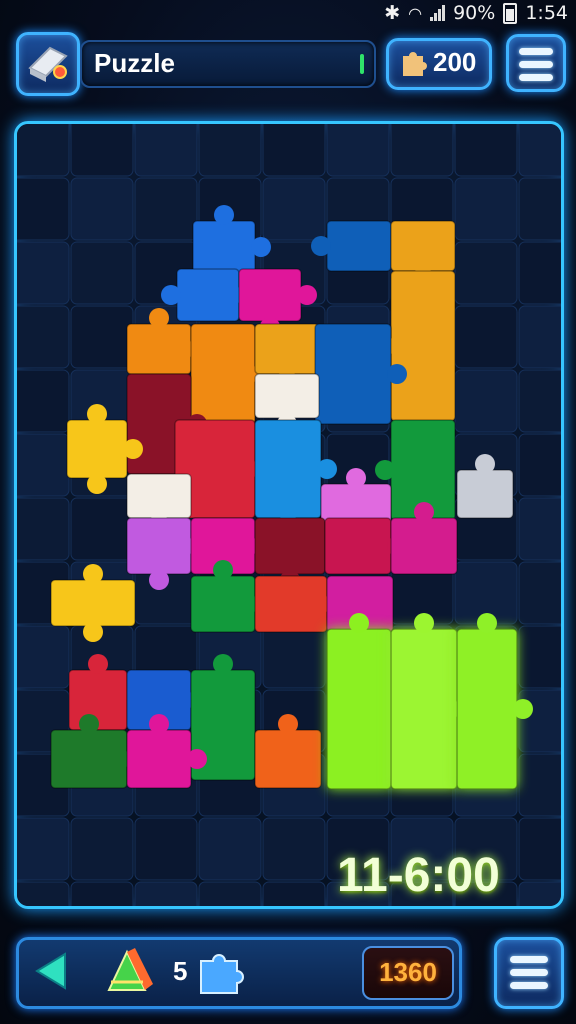  What do you see at coordinates (455, 62) in the screenshot?
I see `coin-count: 200` at bounding box center [455, 62].